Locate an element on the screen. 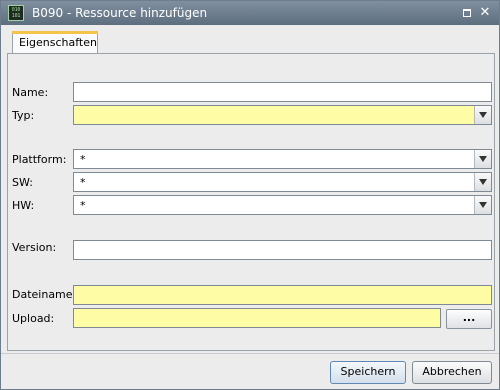  typ-select is located at coordinates (282, 115).